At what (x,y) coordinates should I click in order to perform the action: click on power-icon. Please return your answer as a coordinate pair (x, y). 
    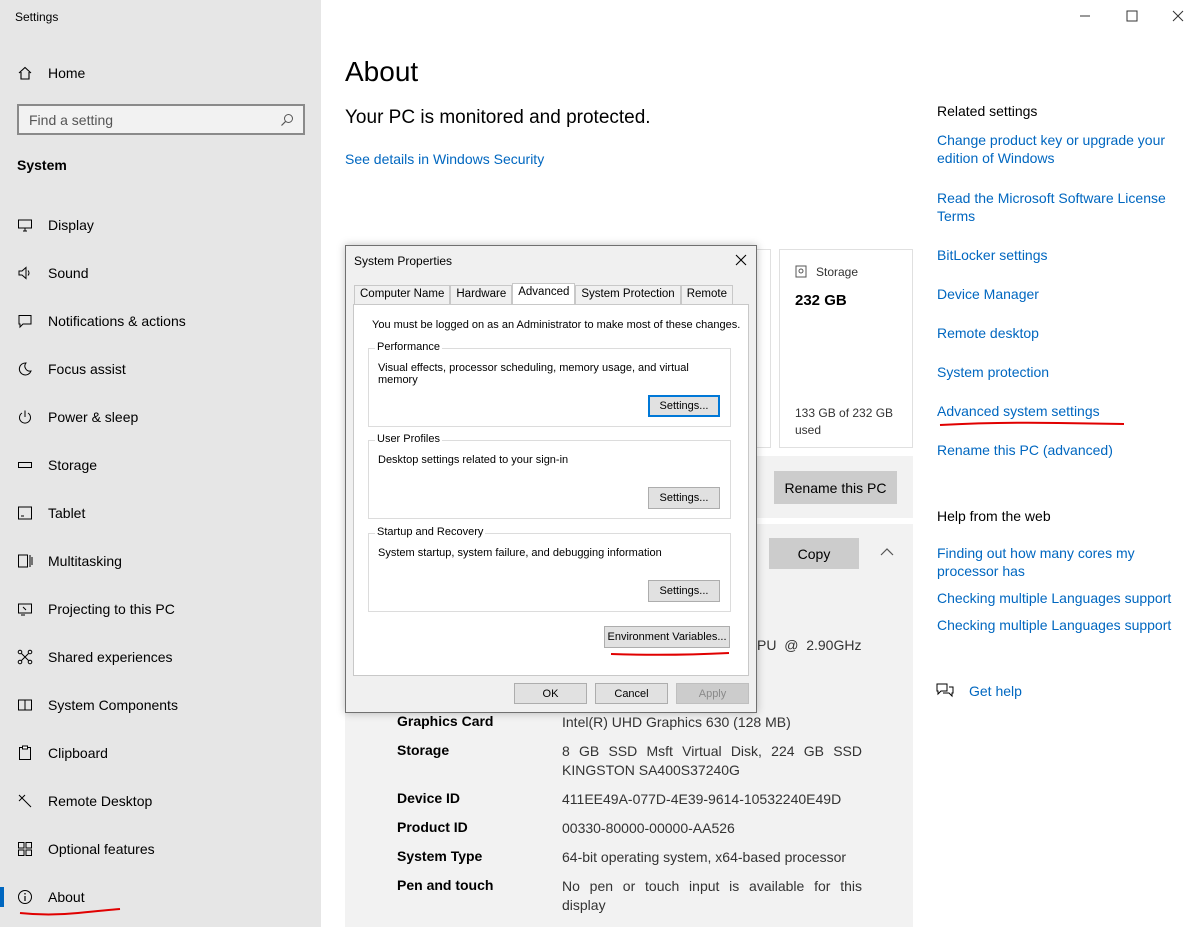
    Looking at the image, I should click on (25, 417).